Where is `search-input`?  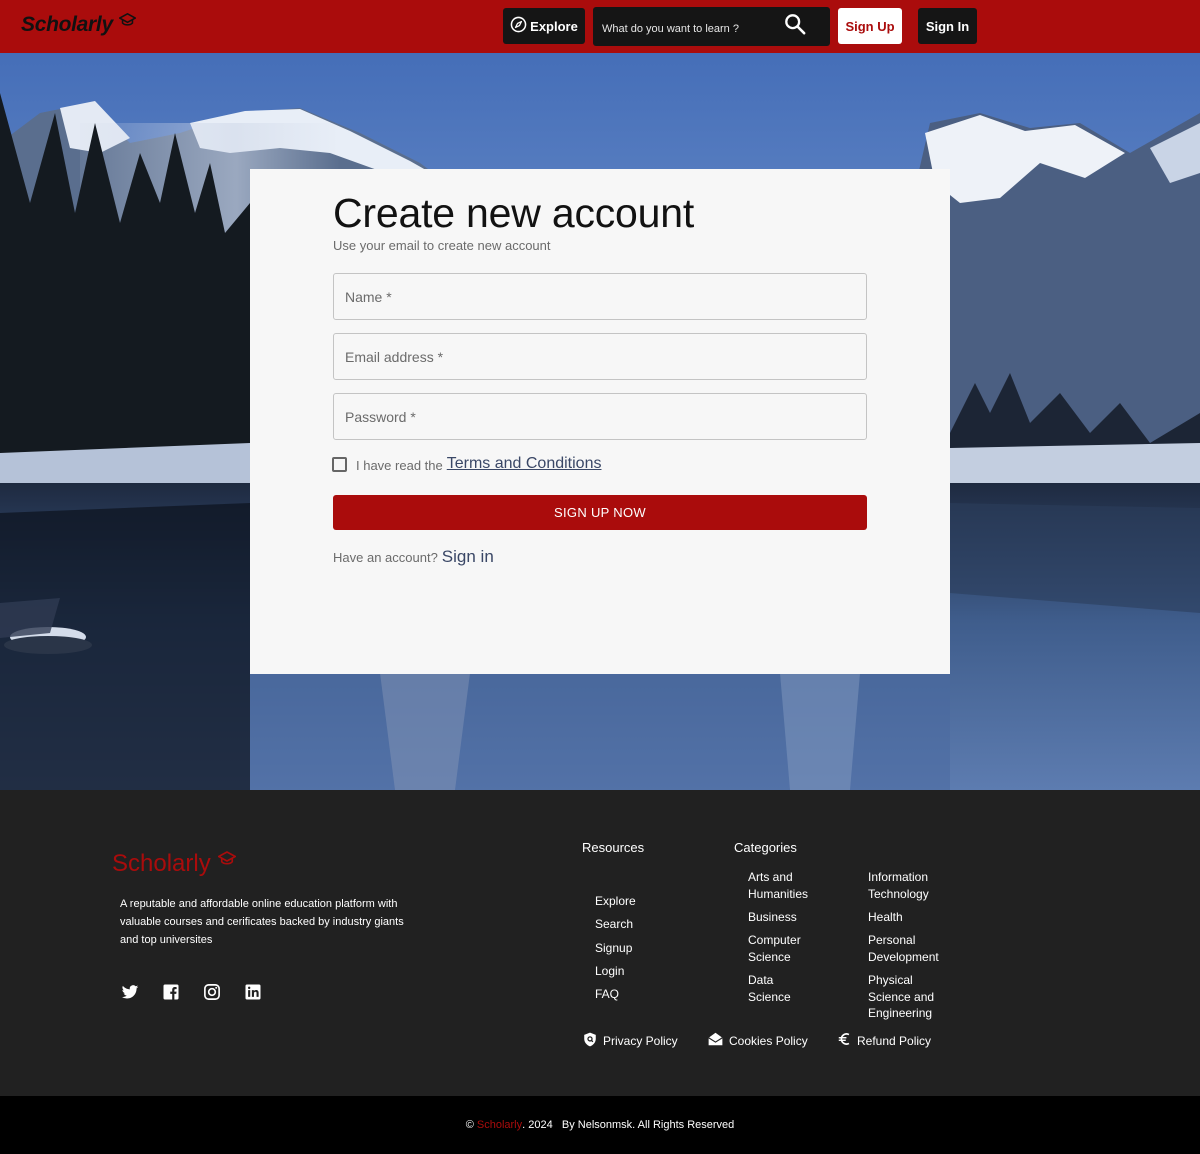 search-input is located at coordinates (685, 26).